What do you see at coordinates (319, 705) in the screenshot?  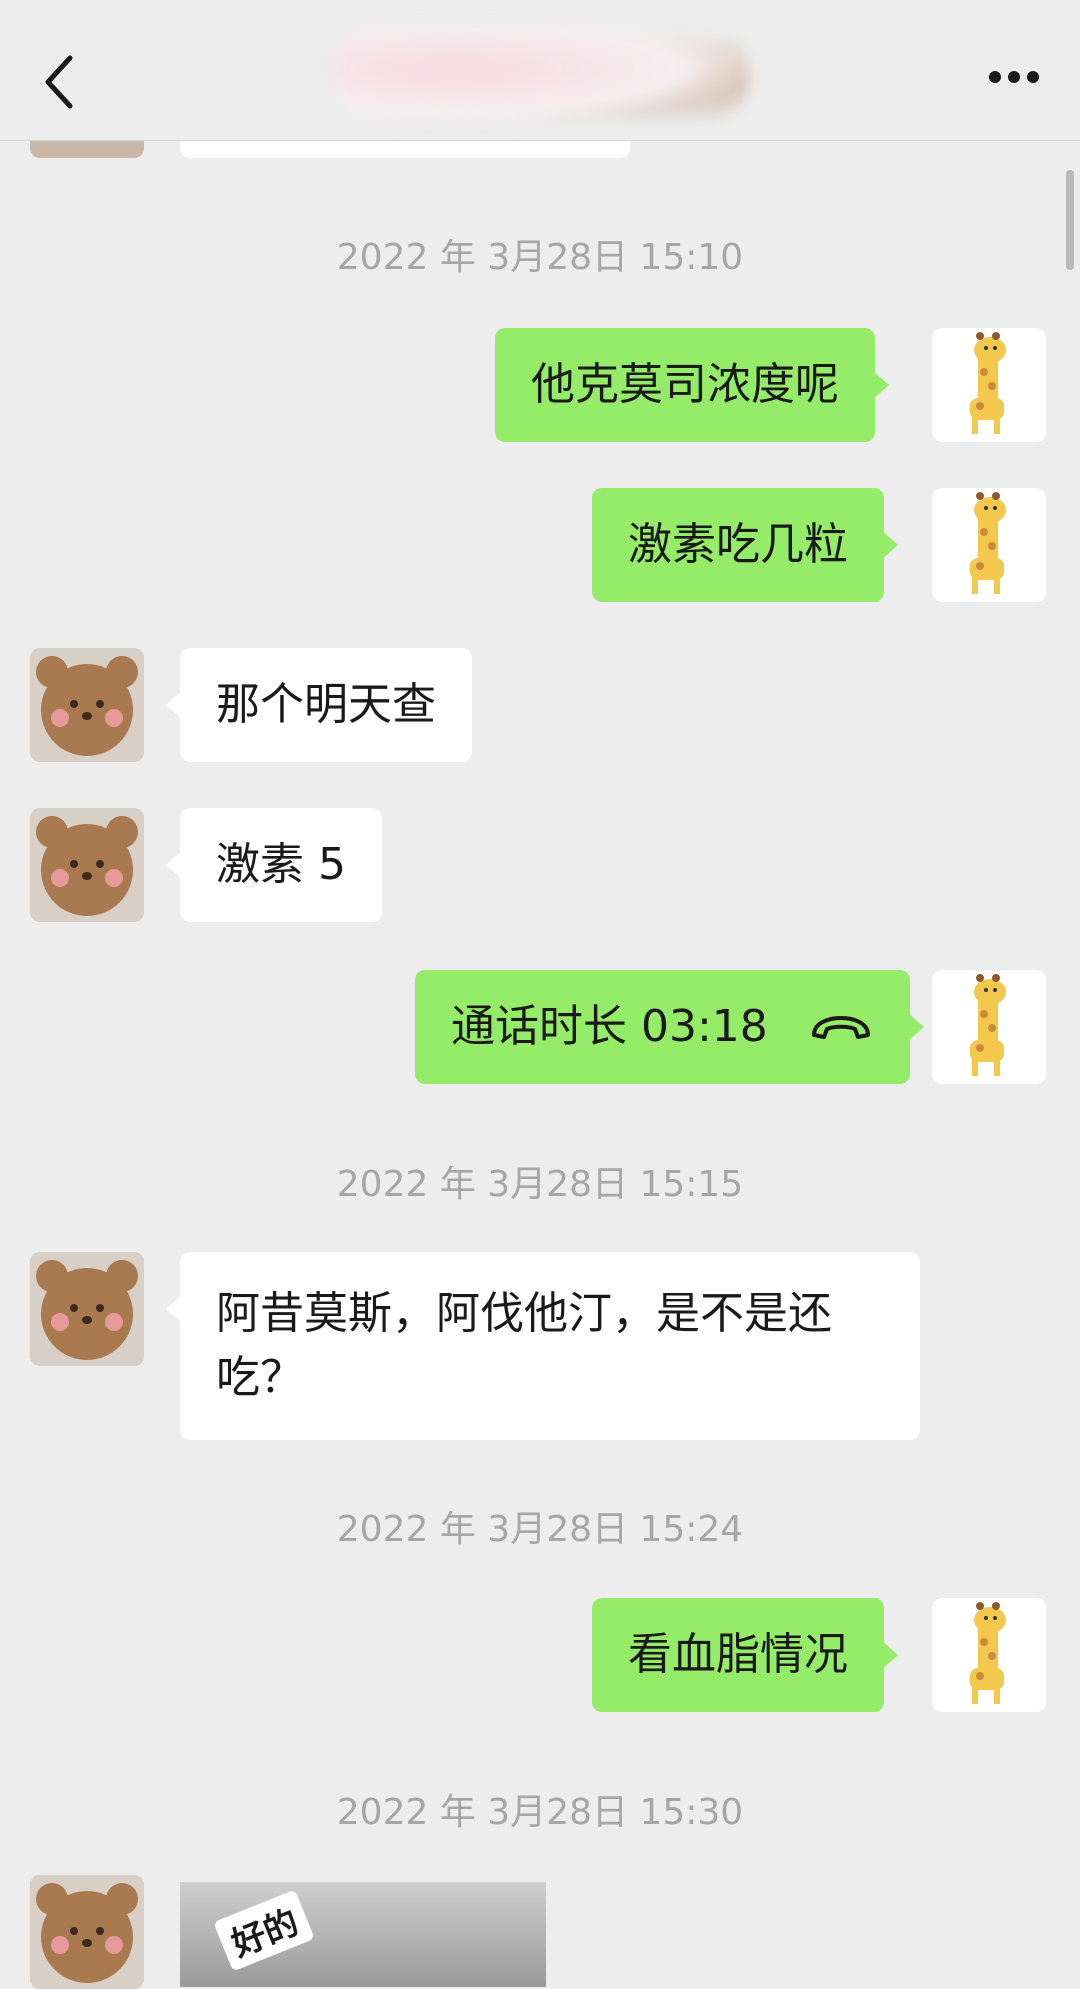 I see `incoming-message: 那个明天查` at bounding box center [319, 705].